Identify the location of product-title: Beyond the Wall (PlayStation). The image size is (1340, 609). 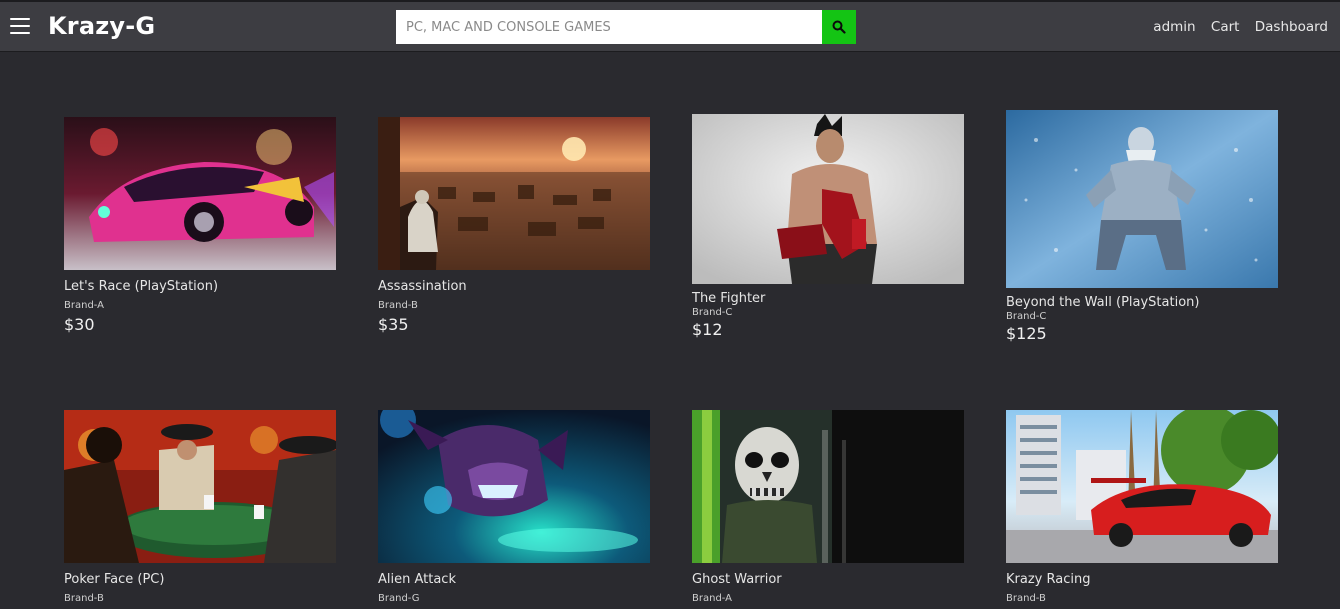
(1142, 302).